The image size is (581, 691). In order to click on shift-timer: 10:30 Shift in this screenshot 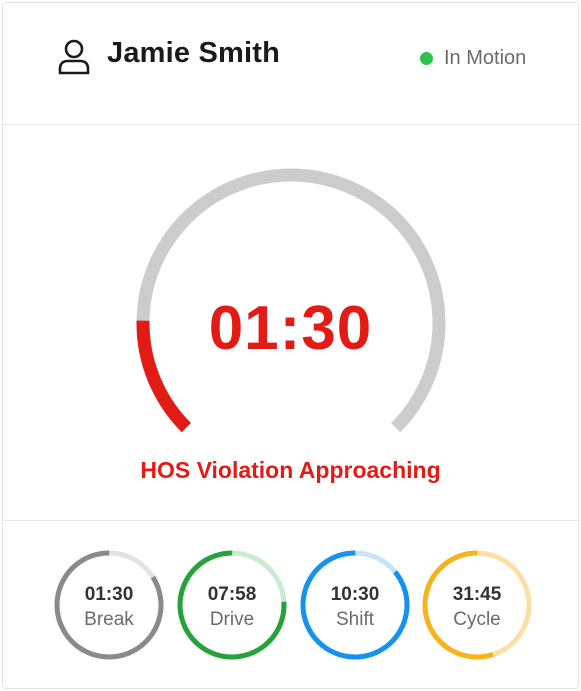, I will do `click(355, 605)`.